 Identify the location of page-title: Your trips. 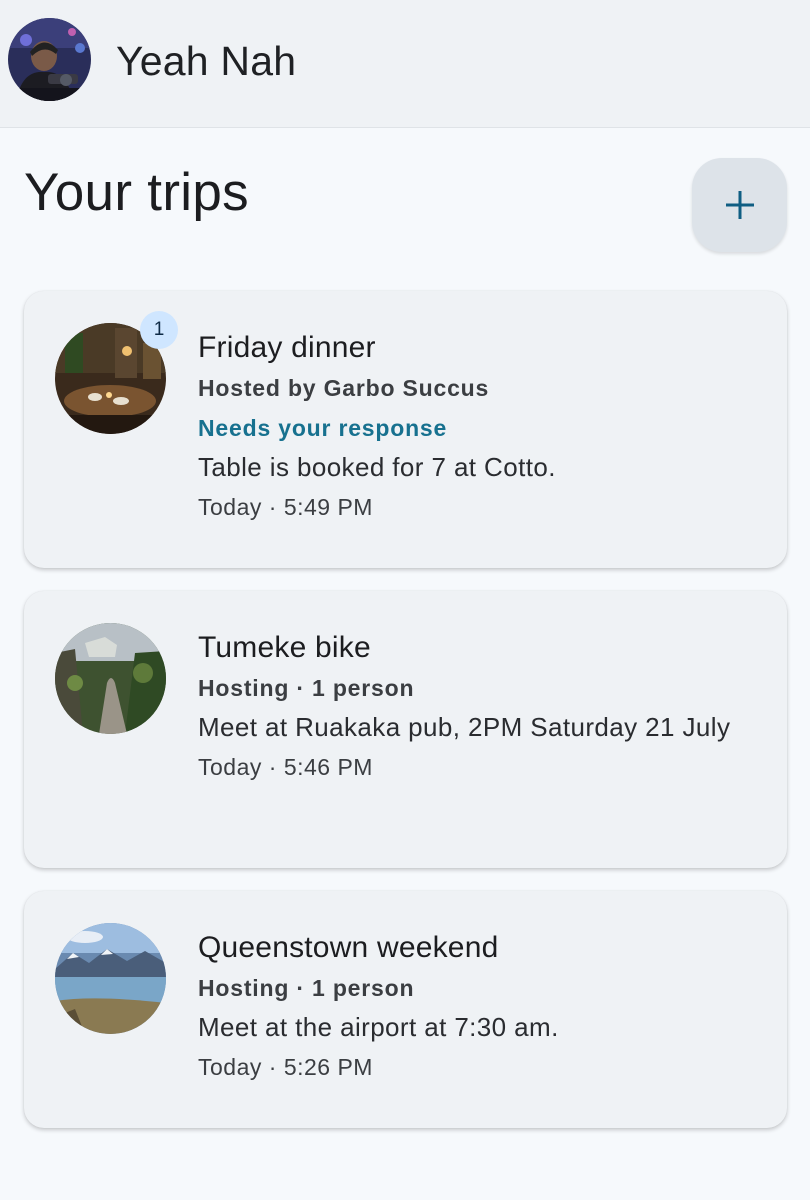
(136, 192).